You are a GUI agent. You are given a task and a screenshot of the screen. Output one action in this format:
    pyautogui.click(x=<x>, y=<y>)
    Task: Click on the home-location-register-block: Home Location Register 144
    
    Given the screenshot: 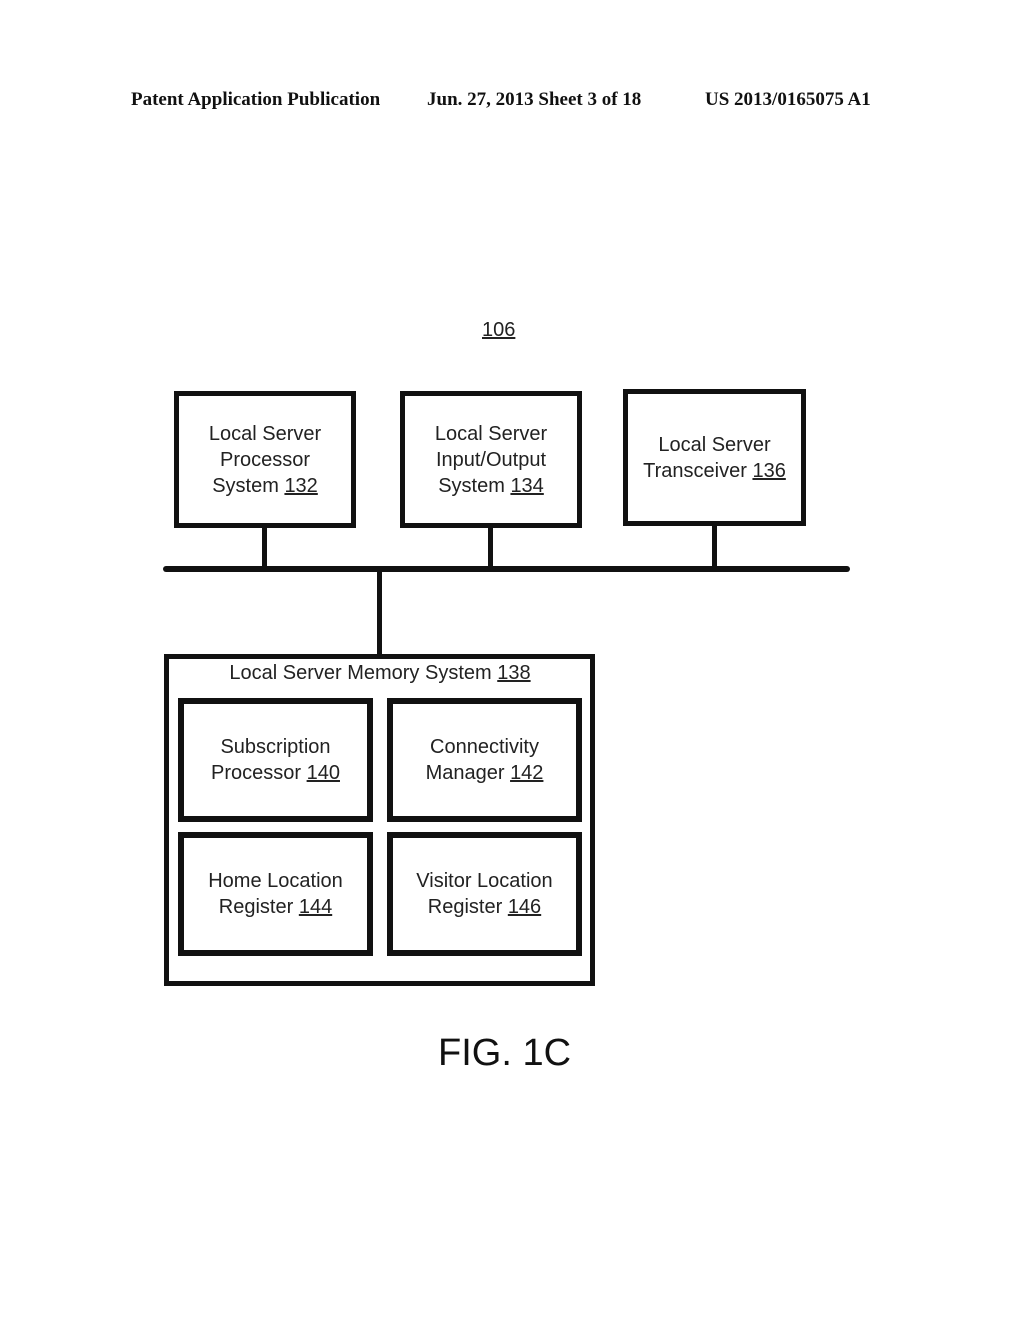 What is the action you would take?
    pyautogui.click(x=275, y=894)
    